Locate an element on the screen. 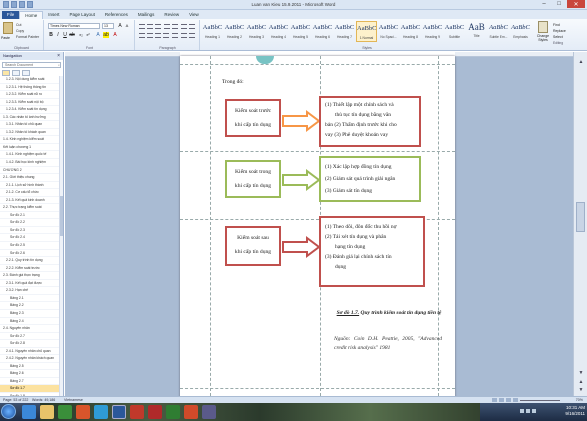 Image resolution: width=587 pixels, height=421 pixels. tab-mailings: Mailings is located at coordinates (146, 15).